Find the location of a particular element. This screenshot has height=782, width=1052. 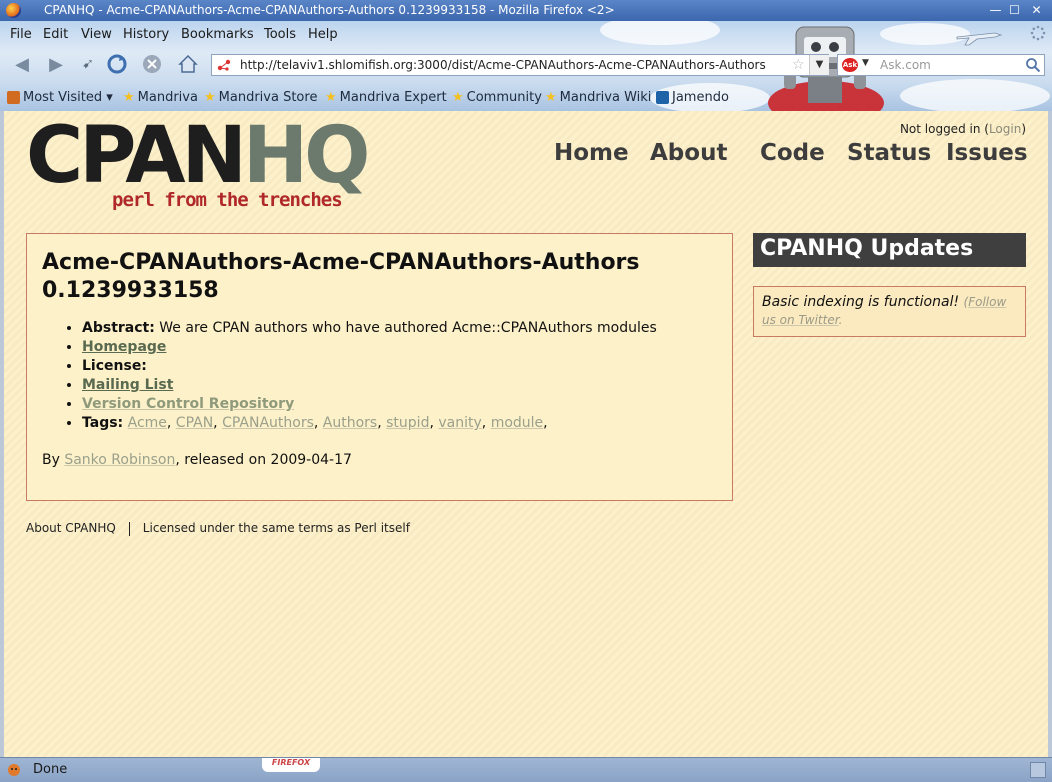

license-label: License: is located at coordinates (114, 366).